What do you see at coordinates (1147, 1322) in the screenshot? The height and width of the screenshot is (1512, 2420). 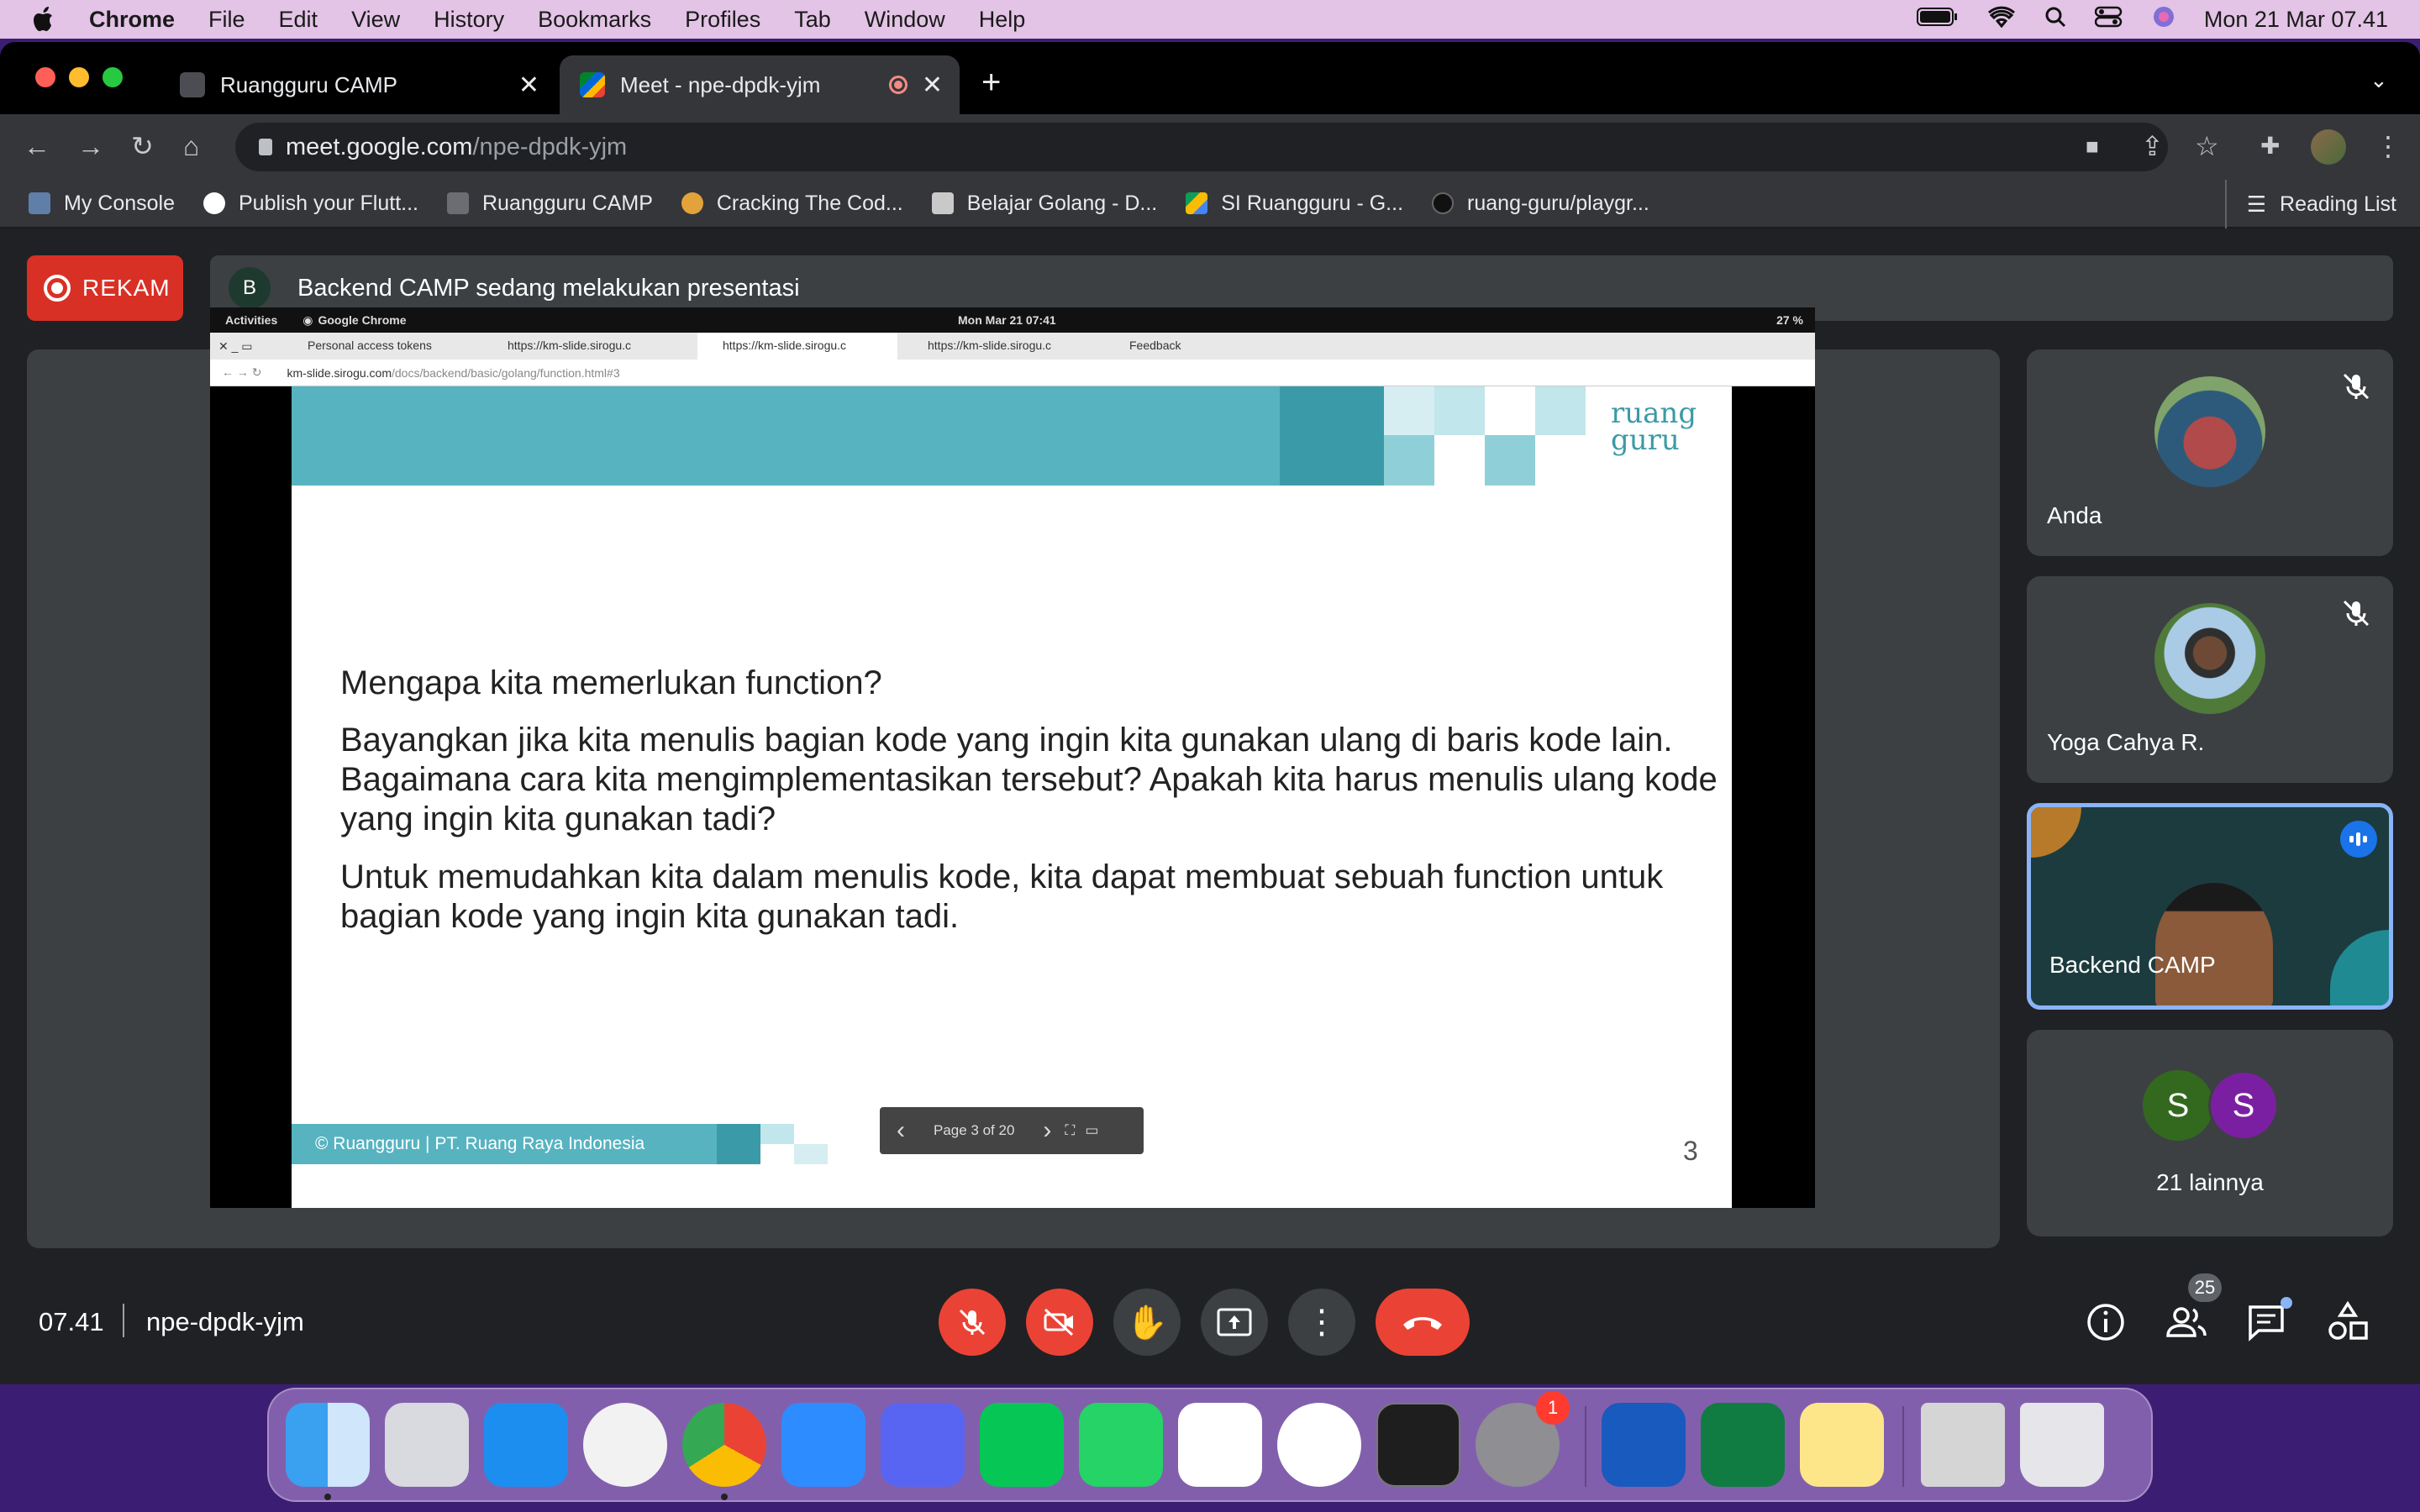 I see `raise-hand-button: ✋` at bounding box center [1147, 1322].